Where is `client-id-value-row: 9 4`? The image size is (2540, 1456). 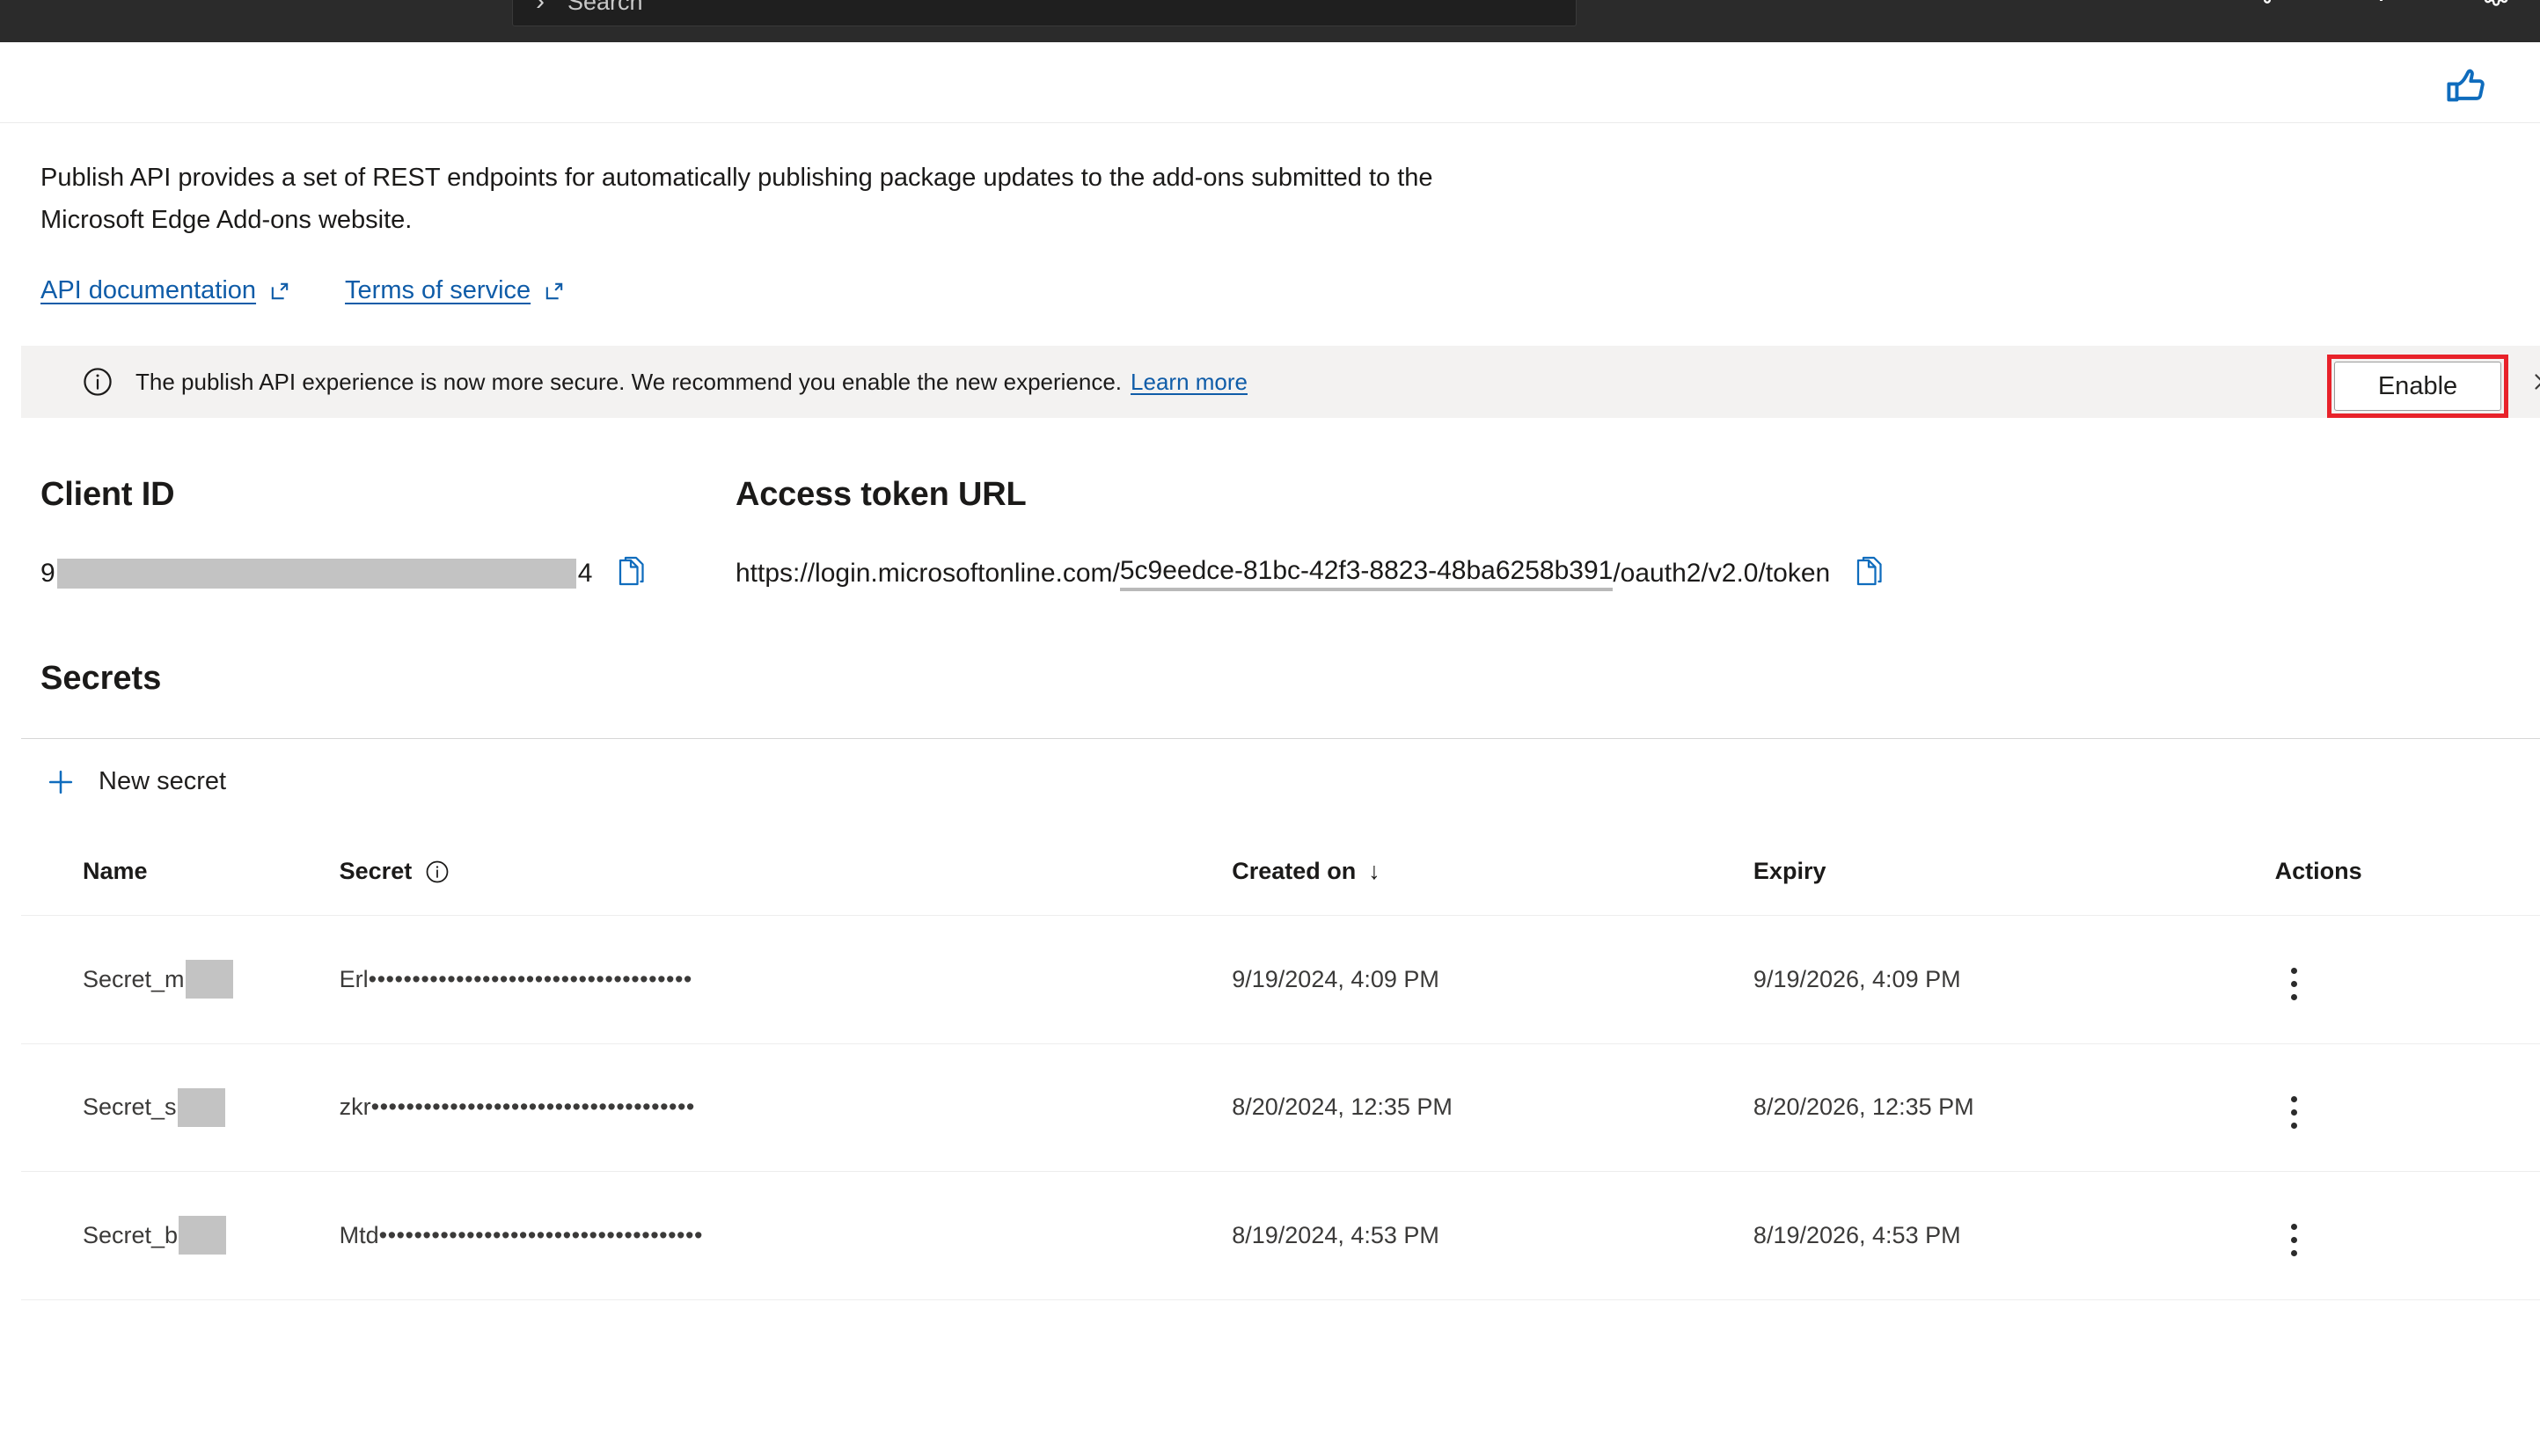
client-id-value-row: 9 4 is located at coordinates (388, 573).